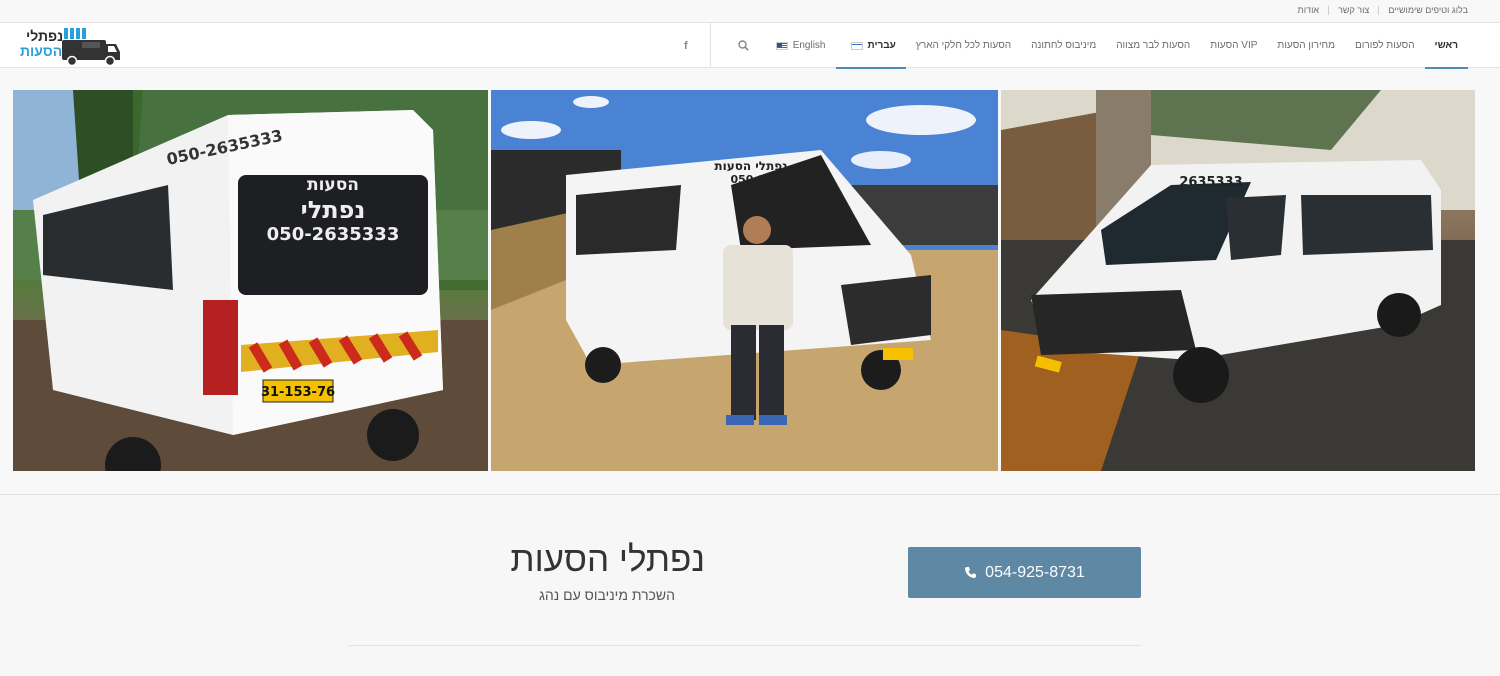 The image size is (1500, 676). I want to click on driver-photo-van-phone: 050-2635333, so click(770, 179).